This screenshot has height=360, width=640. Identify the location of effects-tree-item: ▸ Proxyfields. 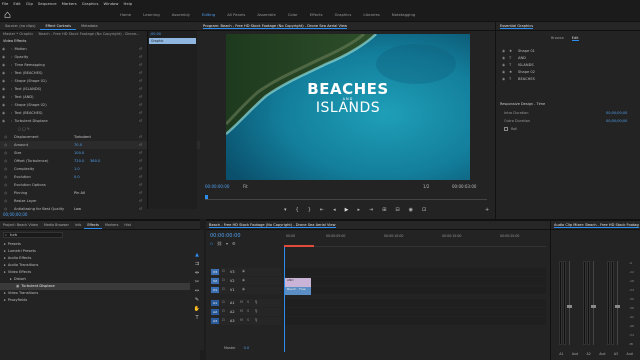
(100, 300).